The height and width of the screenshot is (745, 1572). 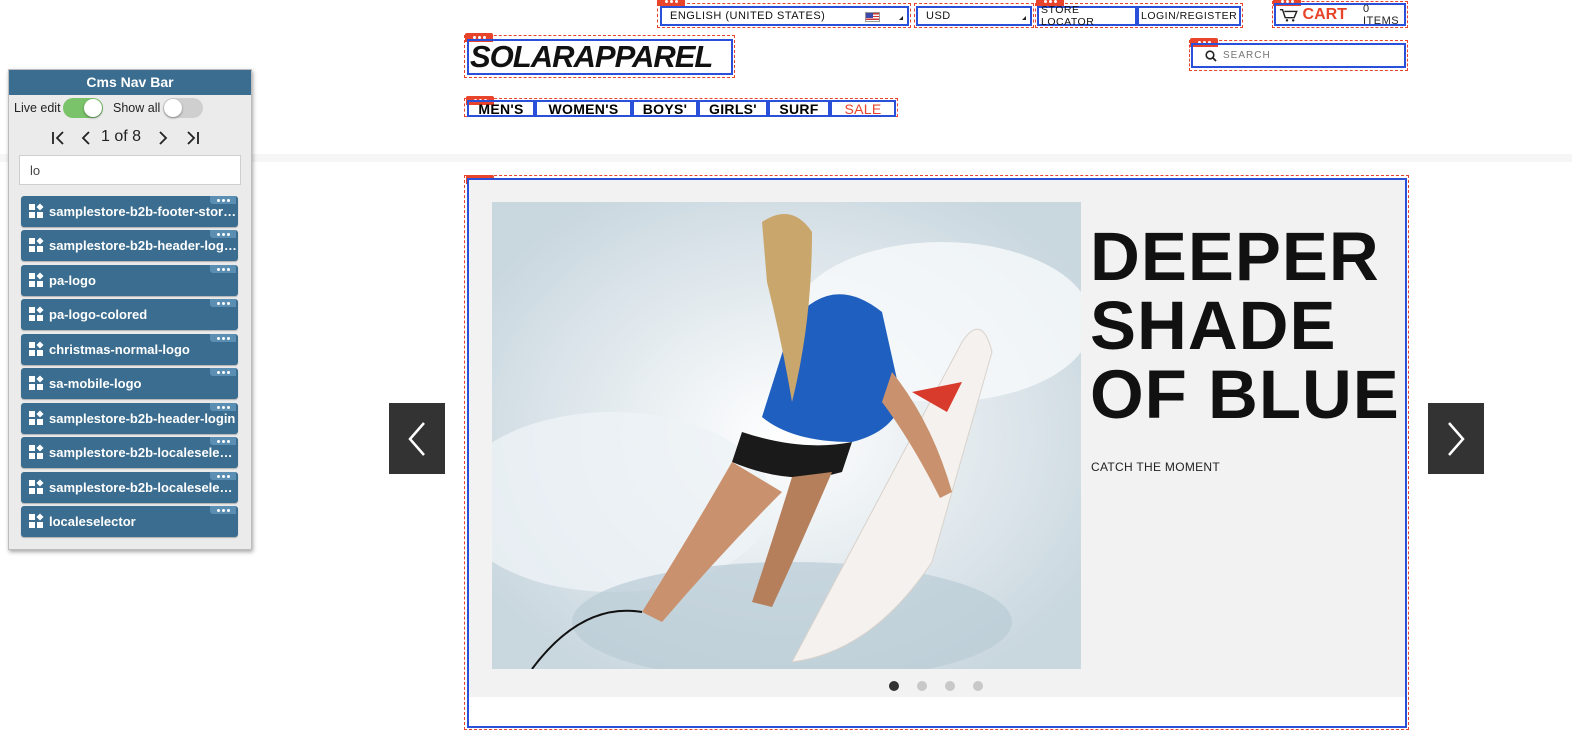 I want to click on headline-line: SHADE, so click(x=1213, y=325).